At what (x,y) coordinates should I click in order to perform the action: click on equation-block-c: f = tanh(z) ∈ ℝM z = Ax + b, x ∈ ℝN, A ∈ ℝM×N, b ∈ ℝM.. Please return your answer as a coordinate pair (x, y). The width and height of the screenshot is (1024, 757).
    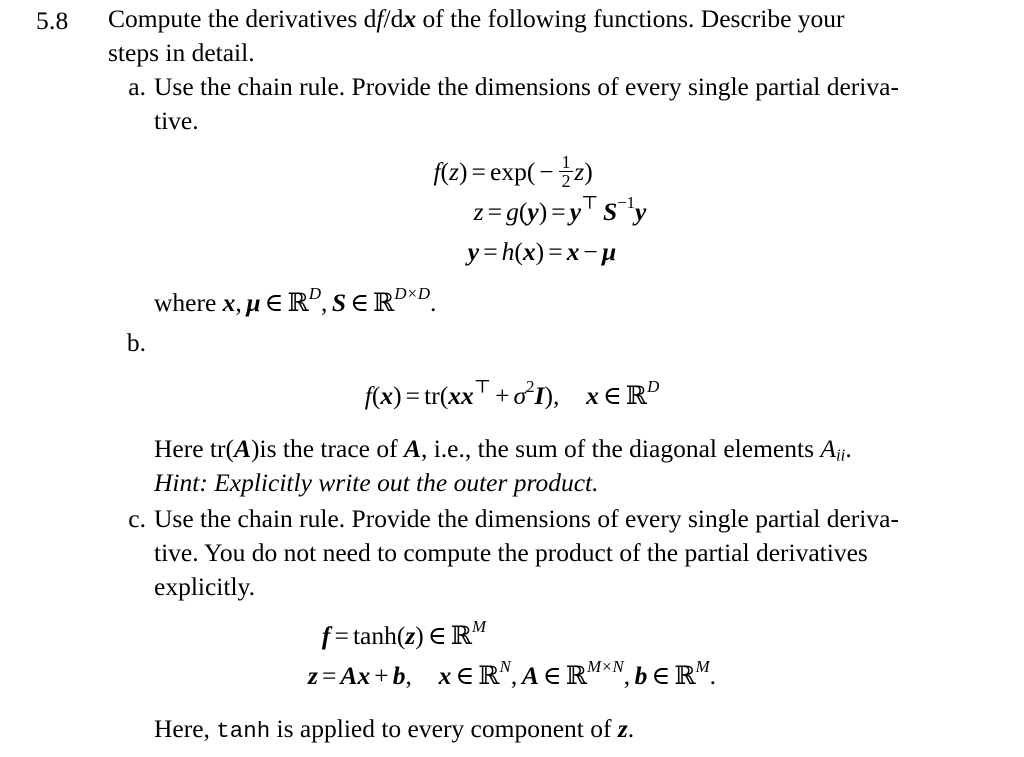
    Looking at the image, I should click on (512, 656).